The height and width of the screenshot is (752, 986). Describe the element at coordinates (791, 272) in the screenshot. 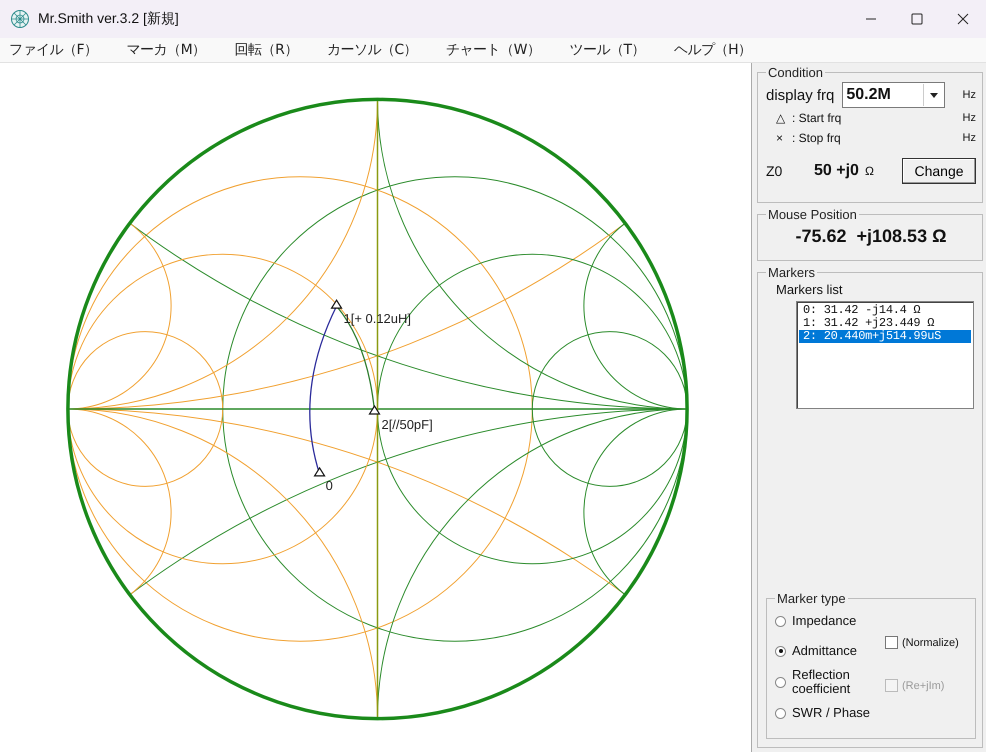

I see `panel-title: Markers` at that location.